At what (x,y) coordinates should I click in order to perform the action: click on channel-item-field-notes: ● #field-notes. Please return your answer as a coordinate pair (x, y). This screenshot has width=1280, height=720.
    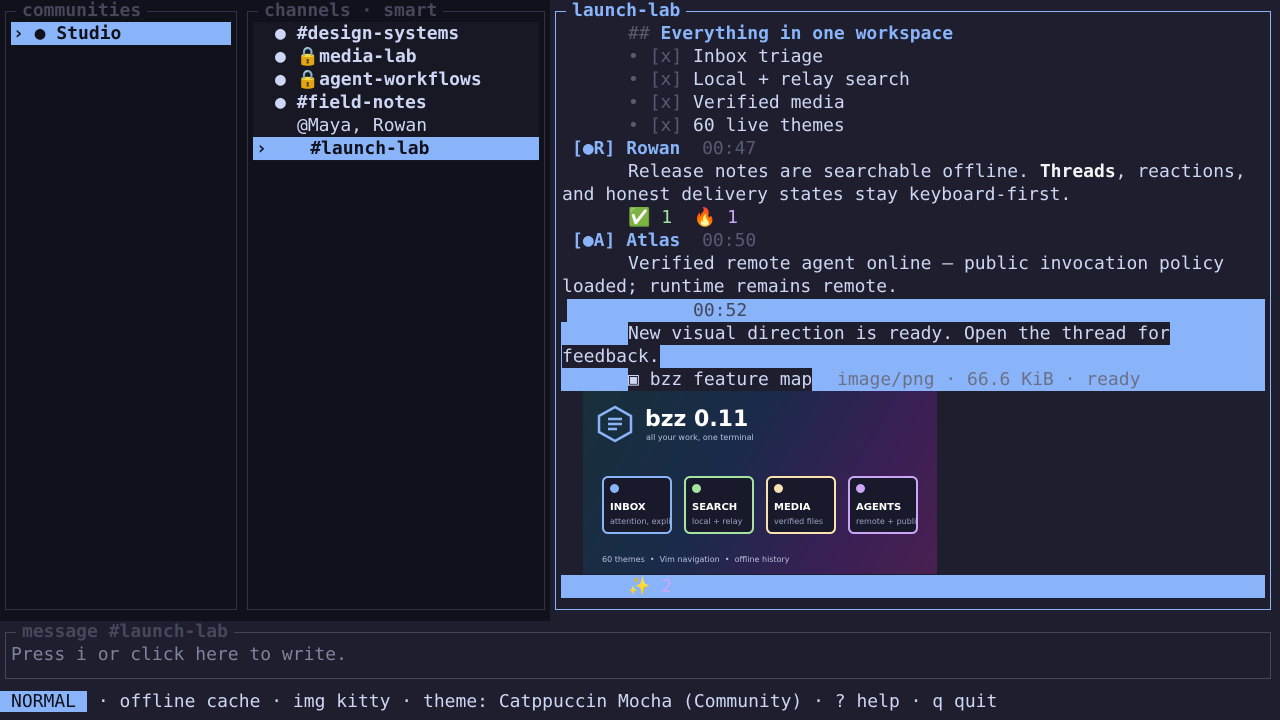
    Looking at the image, I should click on (351, 102).